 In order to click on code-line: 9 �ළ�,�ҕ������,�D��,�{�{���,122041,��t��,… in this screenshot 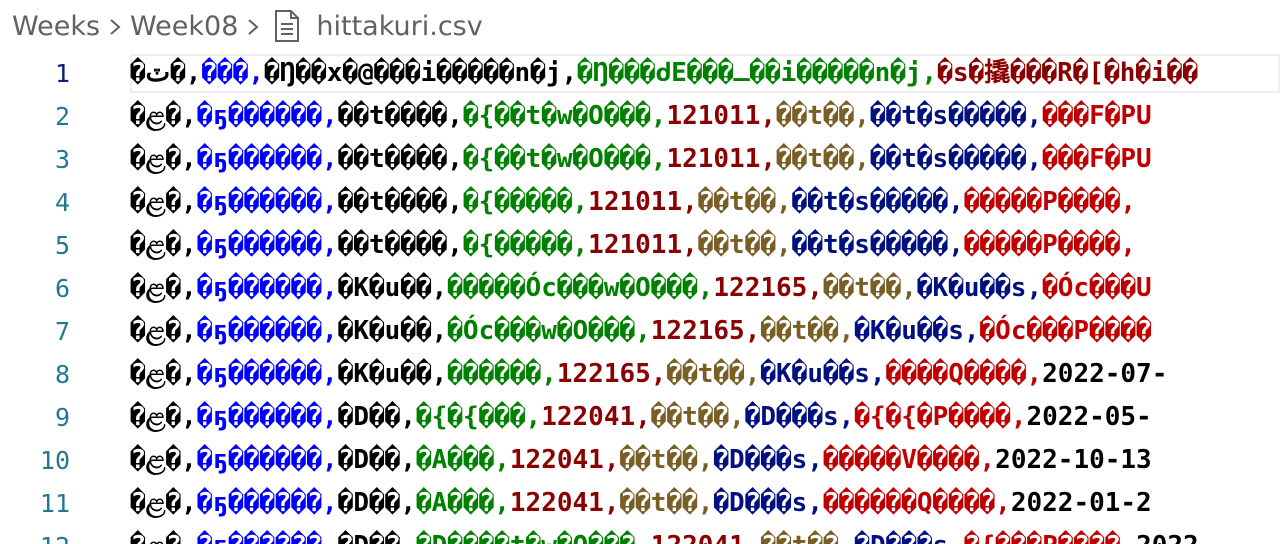, I will do `click(640, 417)`.